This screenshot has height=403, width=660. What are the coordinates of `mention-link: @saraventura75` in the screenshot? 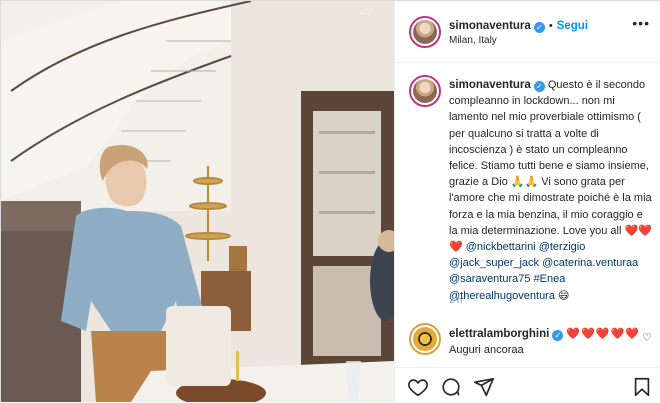 It's located at (490, 279).